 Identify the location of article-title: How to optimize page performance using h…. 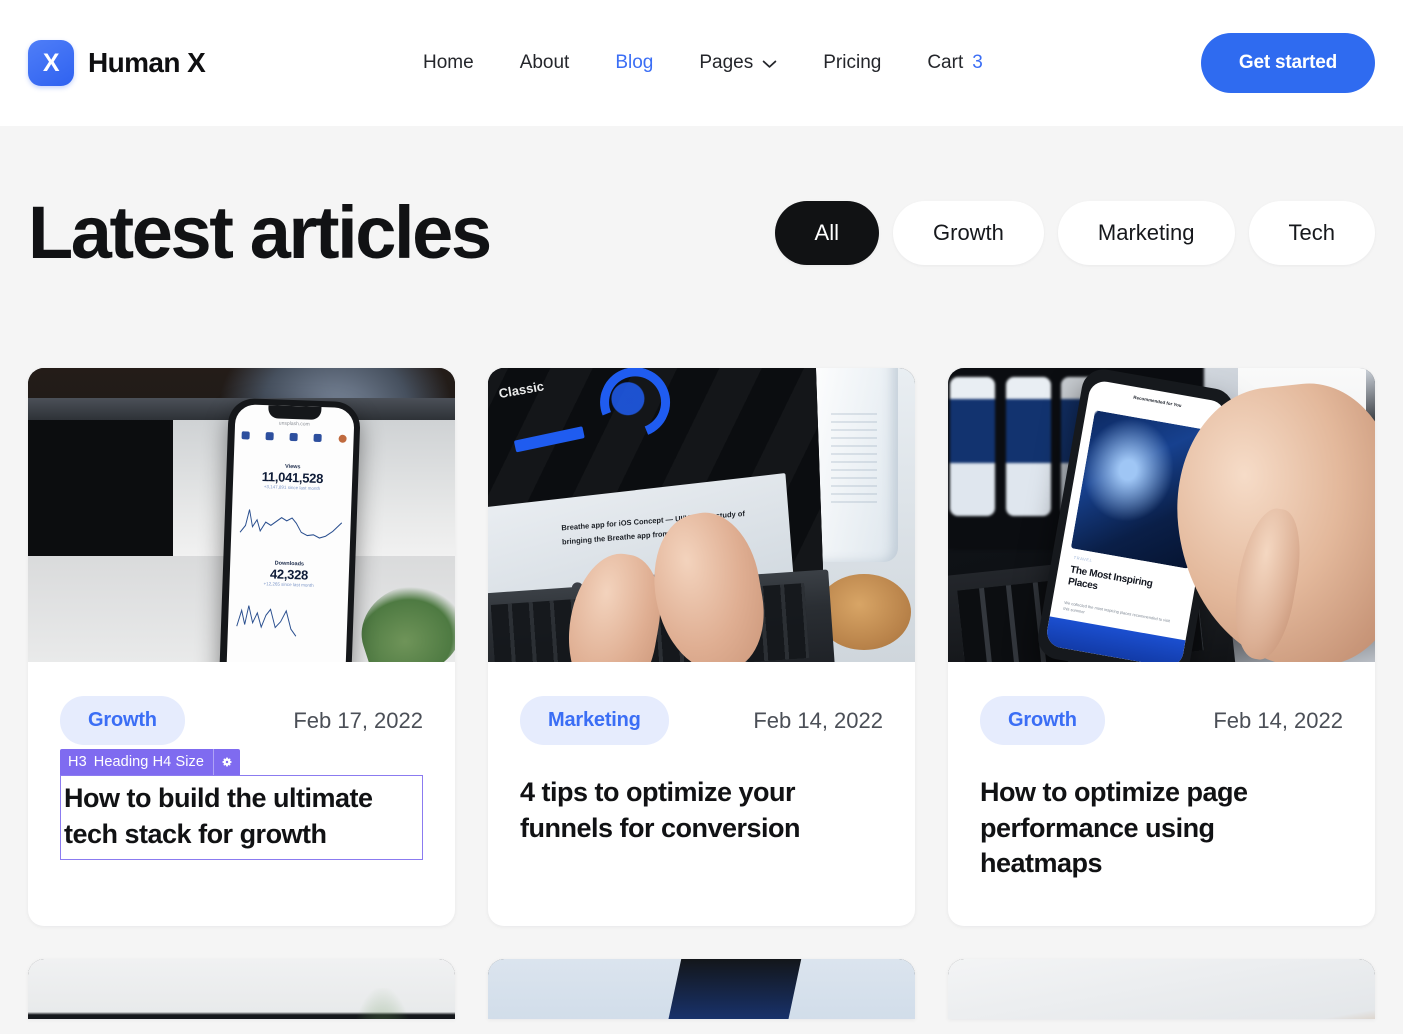
(1161, 828).